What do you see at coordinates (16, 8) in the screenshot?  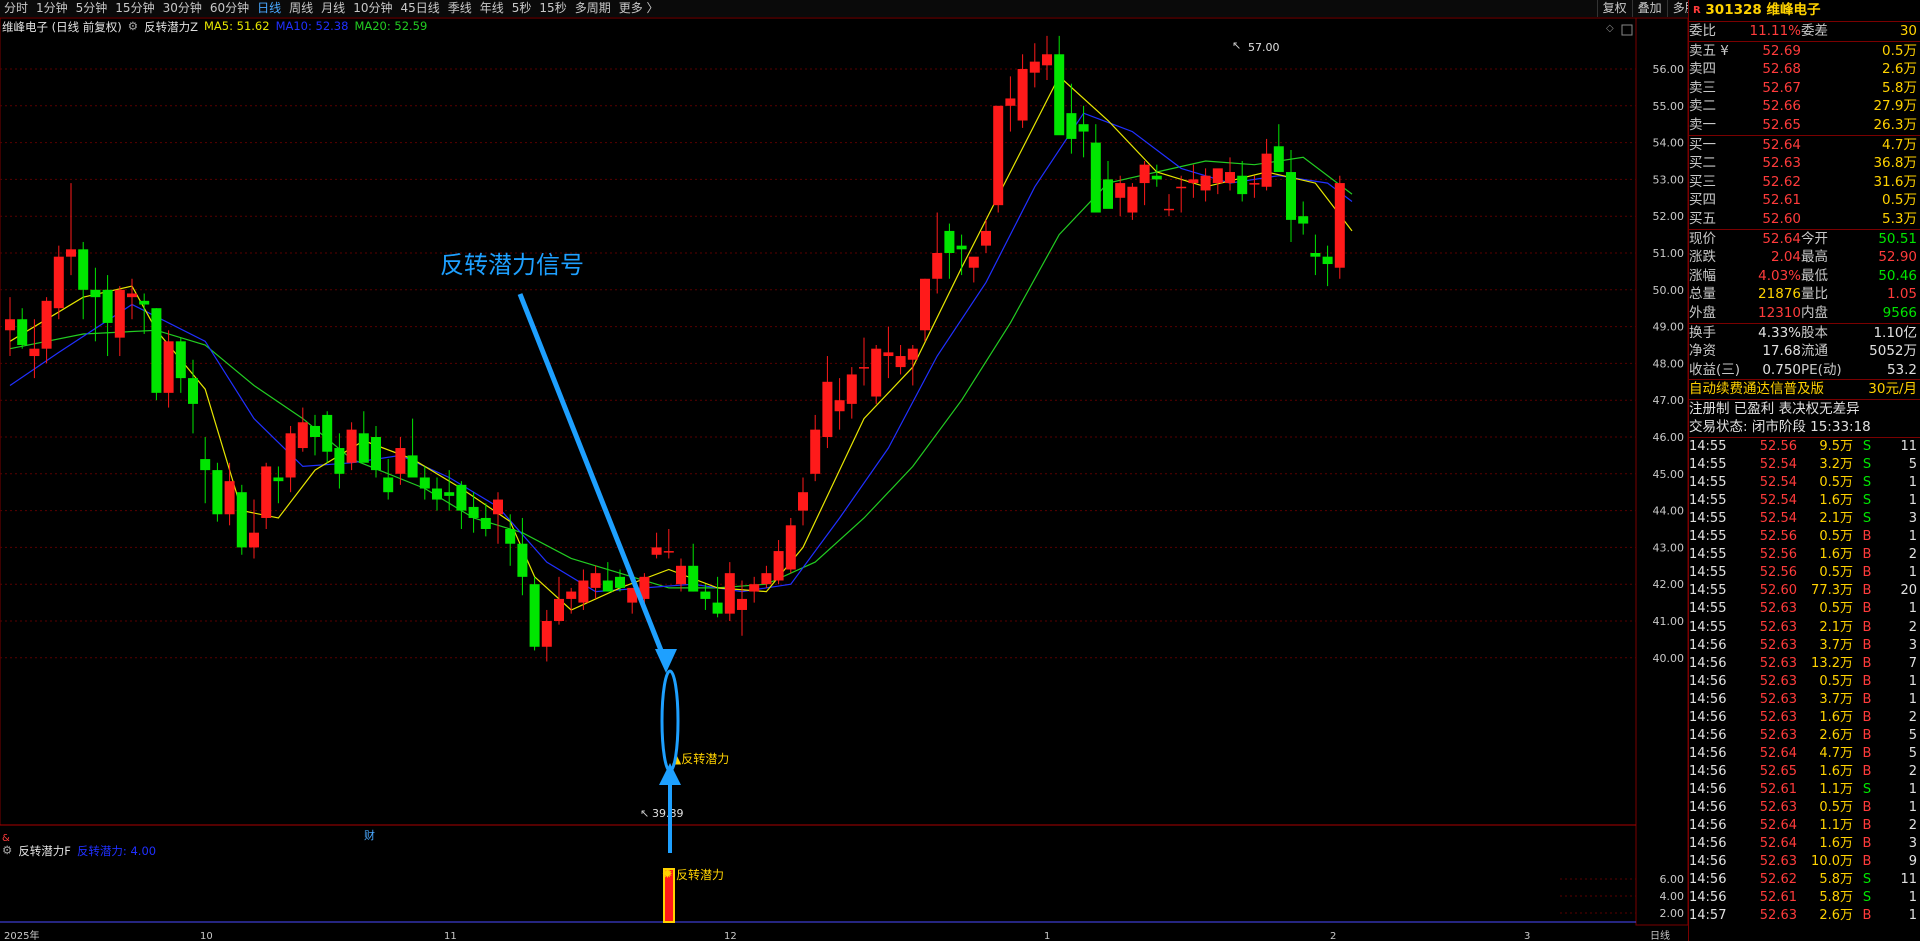 I see `period-tab-0: 分时` at bounding box center [16, 8].